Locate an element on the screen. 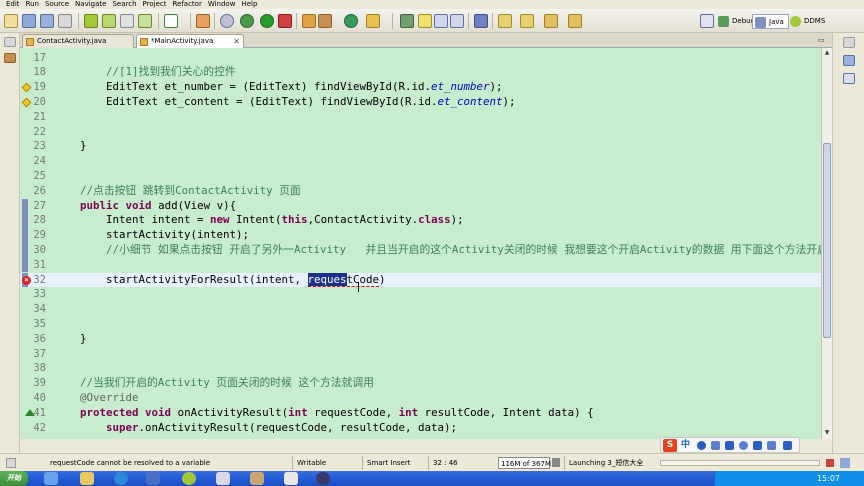 The image size is (864, 486). lint-icon is located at coordinates (127, 21).